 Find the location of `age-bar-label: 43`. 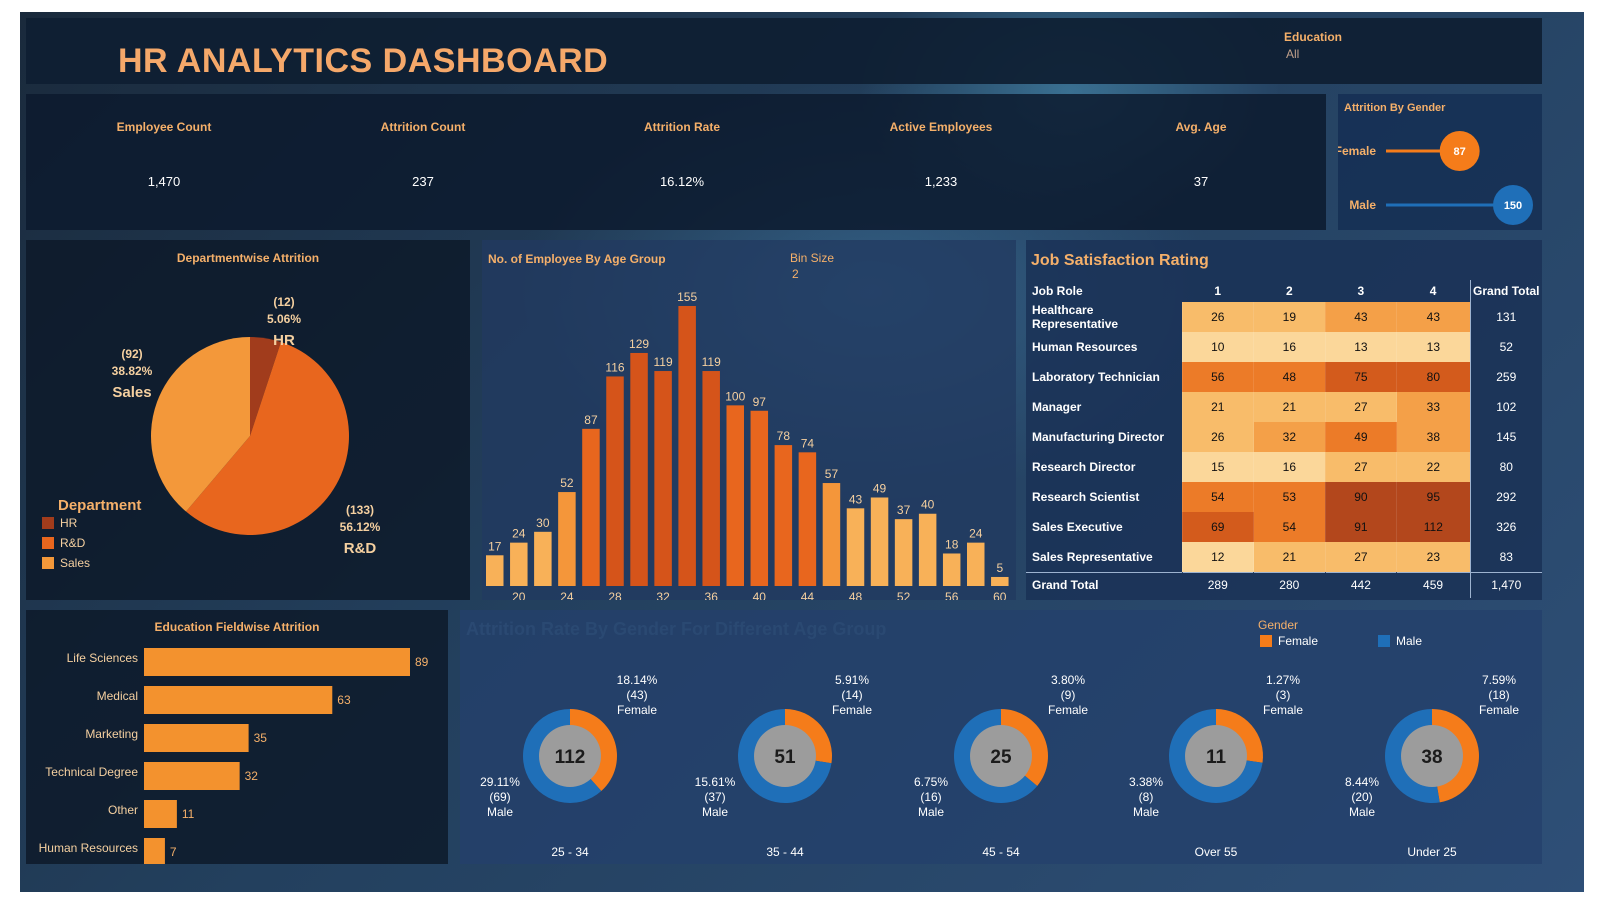

age-bar-label: 43 is located at coordinates (856, 499).